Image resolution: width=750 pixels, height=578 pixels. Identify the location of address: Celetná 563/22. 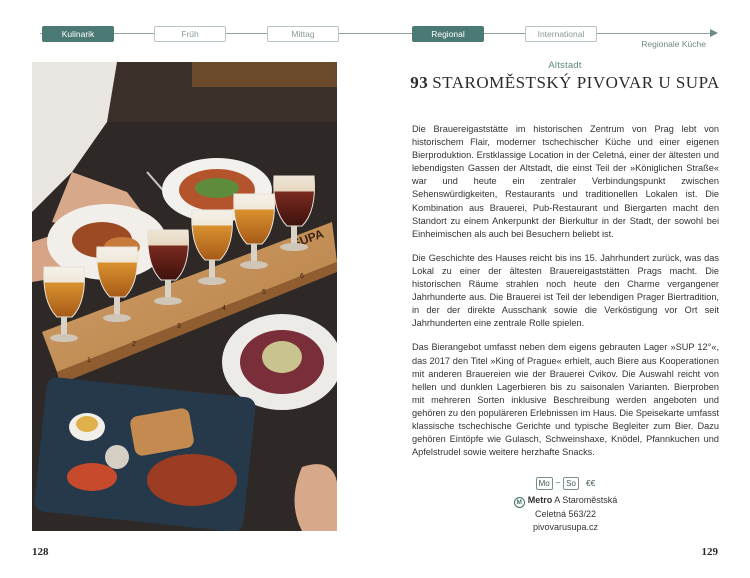
(565, 514).